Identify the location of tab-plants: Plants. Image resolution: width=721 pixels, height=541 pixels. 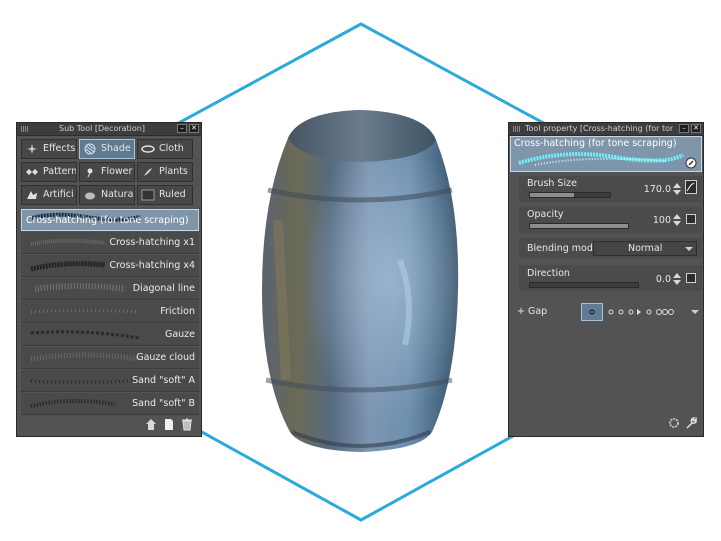
(165, 172).